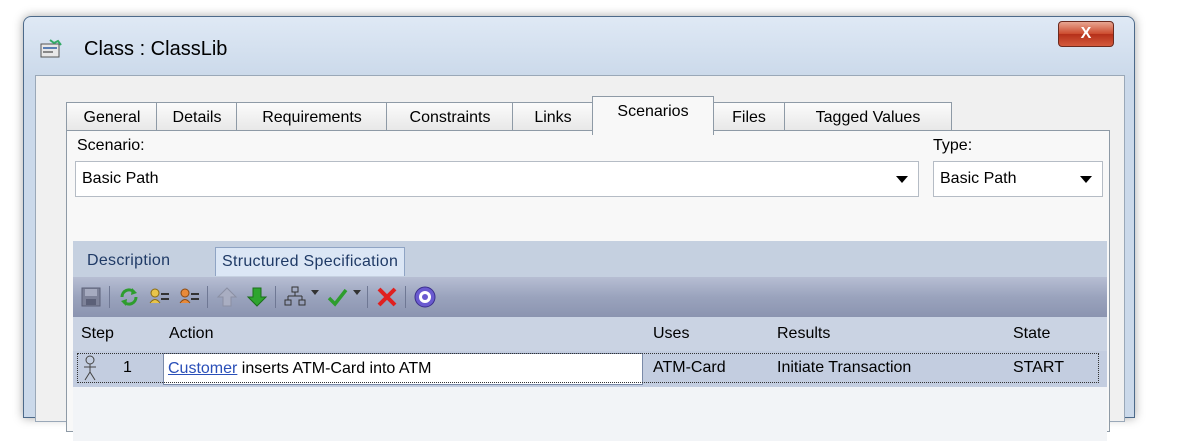 This screenshot has width=1182, height=441. I want to click on state-value: START, so click(1038, 367).